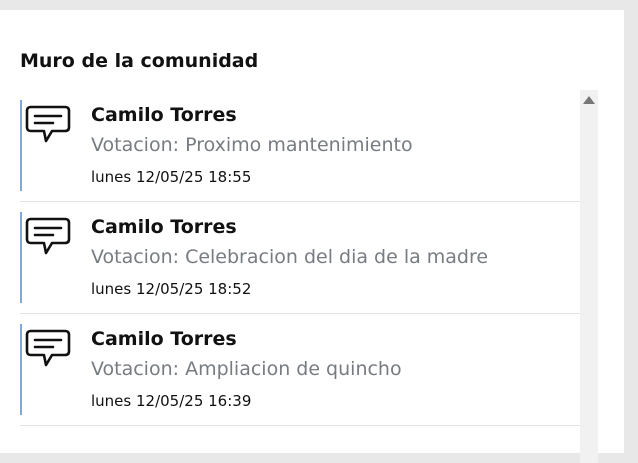  What do you see at coordinates (589, 100) in the screenshot?
I see `scroll-up-arrow-icon` at bounding box center [589, 100].